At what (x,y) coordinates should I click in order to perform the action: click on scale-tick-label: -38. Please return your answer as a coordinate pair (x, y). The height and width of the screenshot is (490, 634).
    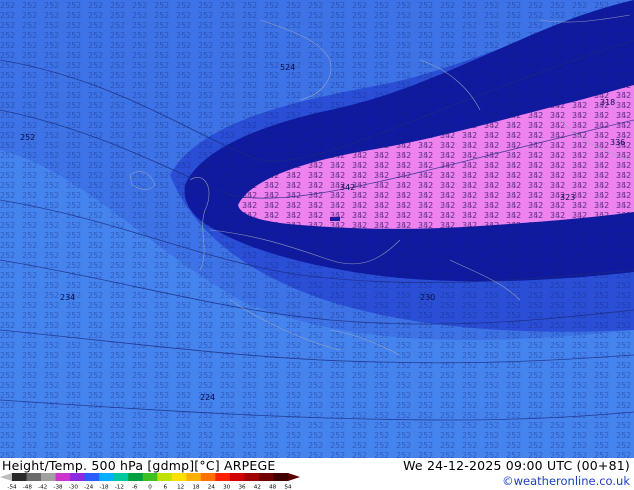
    Looking at the image, I should click on (58, 487).